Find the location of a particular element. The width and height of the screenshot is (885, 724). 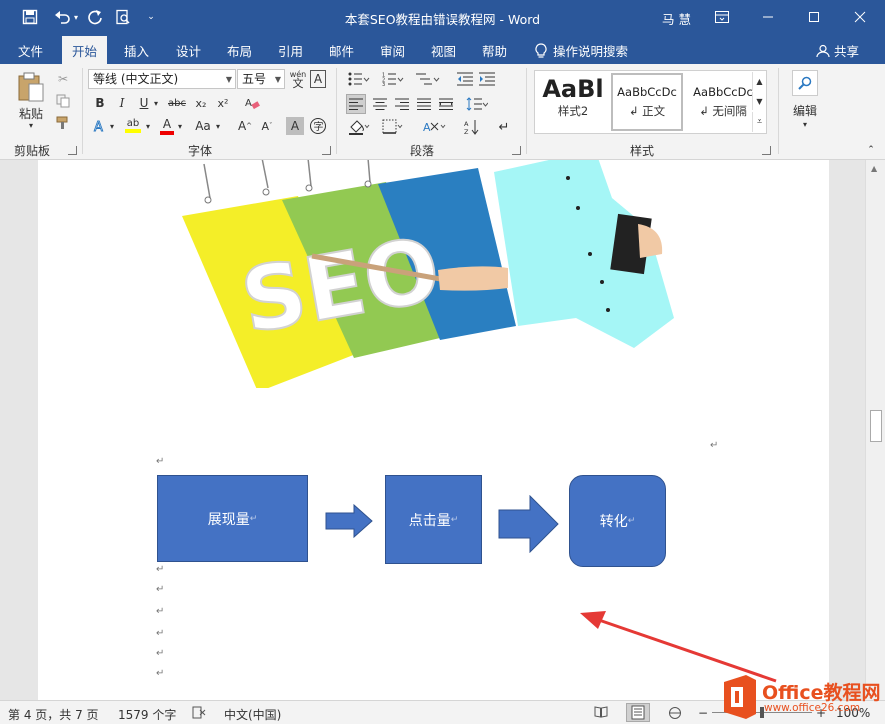

align-center-icon is located at coordinates (380, 104).